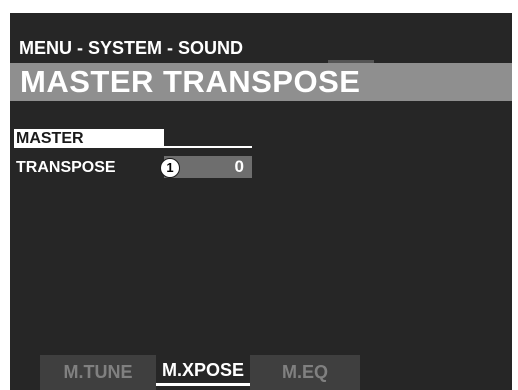 Image resolution: width=518 pixels, height=390 pixels. What do you see at coordinates (203, 384) in the screenshot?
I see `active-tab-indicator` at bounding box center [203, 384].